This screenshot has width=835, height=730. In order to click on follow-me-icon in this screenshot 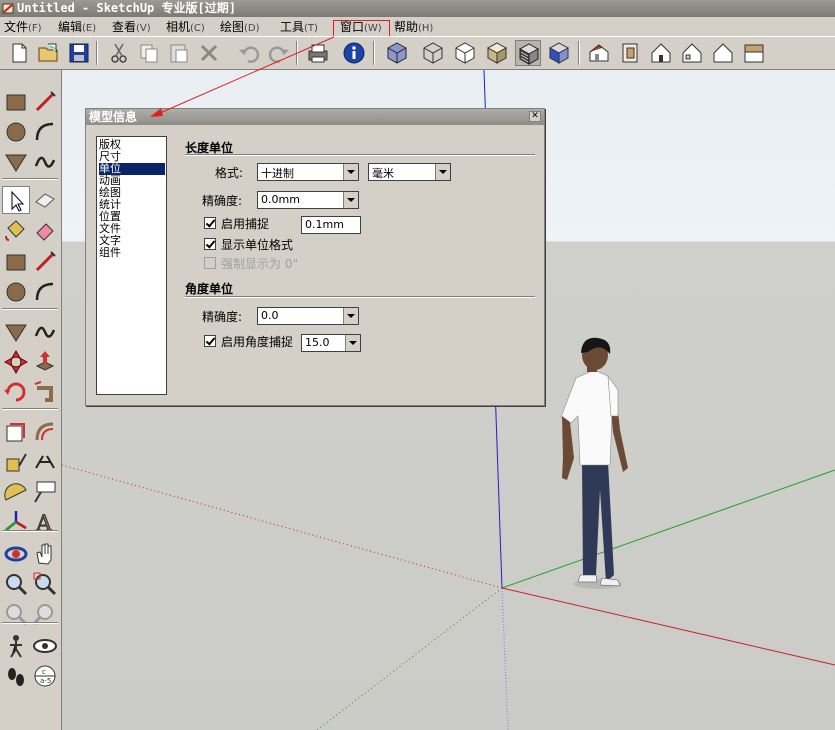, I will do `click(45, 392)`.